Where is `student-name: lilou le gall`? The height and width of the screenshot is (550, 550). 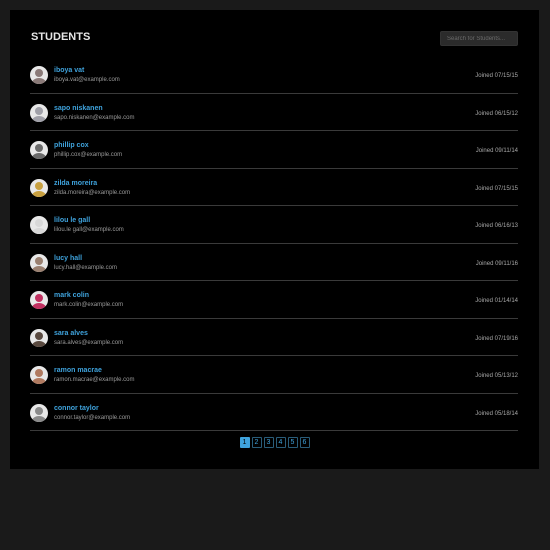 student-name: lilou le gall is located at coordinates (72, 221).